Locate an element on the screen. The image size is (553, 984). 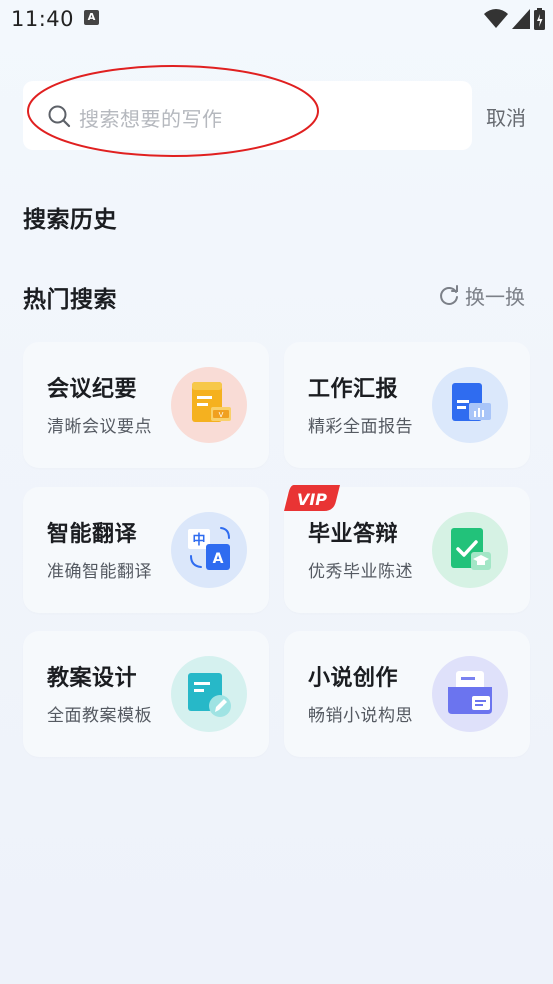
cancel-button: 取消 is located at coordinates (506, 116).